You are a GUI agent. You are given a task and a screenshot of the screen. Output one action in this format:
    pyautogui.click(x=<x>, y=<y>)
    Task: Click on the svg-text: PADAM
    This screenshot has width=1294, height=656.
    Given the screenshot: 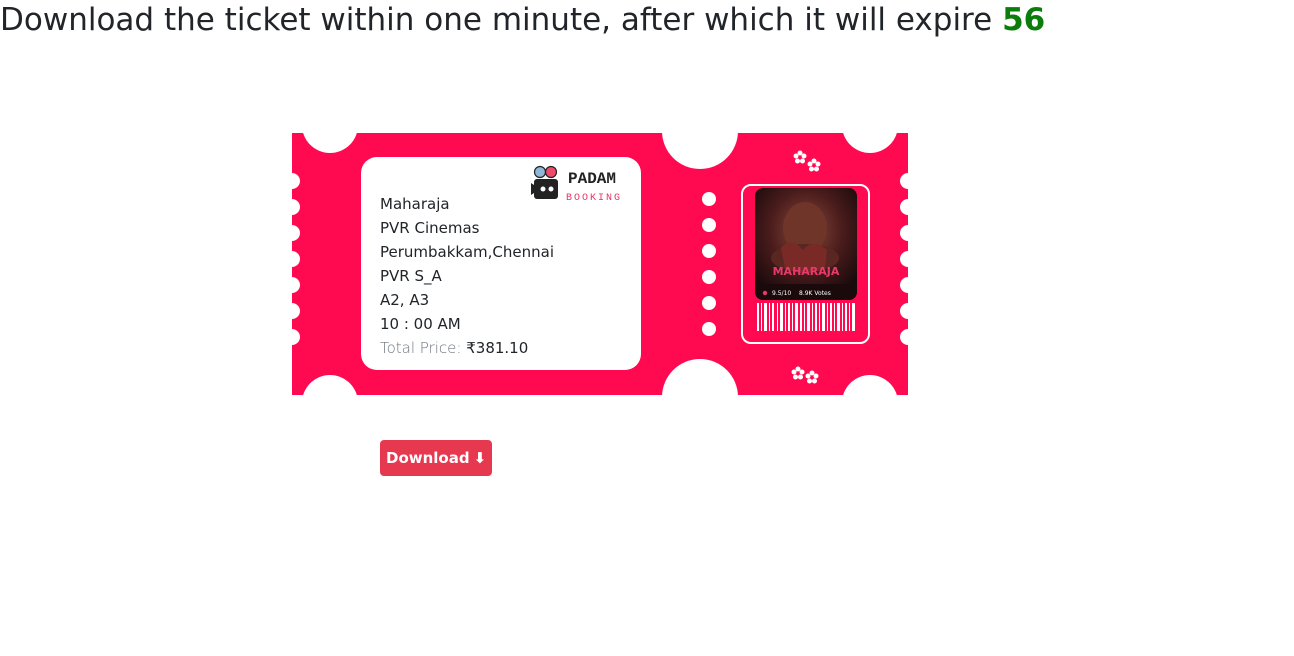 What is the action you would take?
    pyautogui.click(x=592, y=179)
    